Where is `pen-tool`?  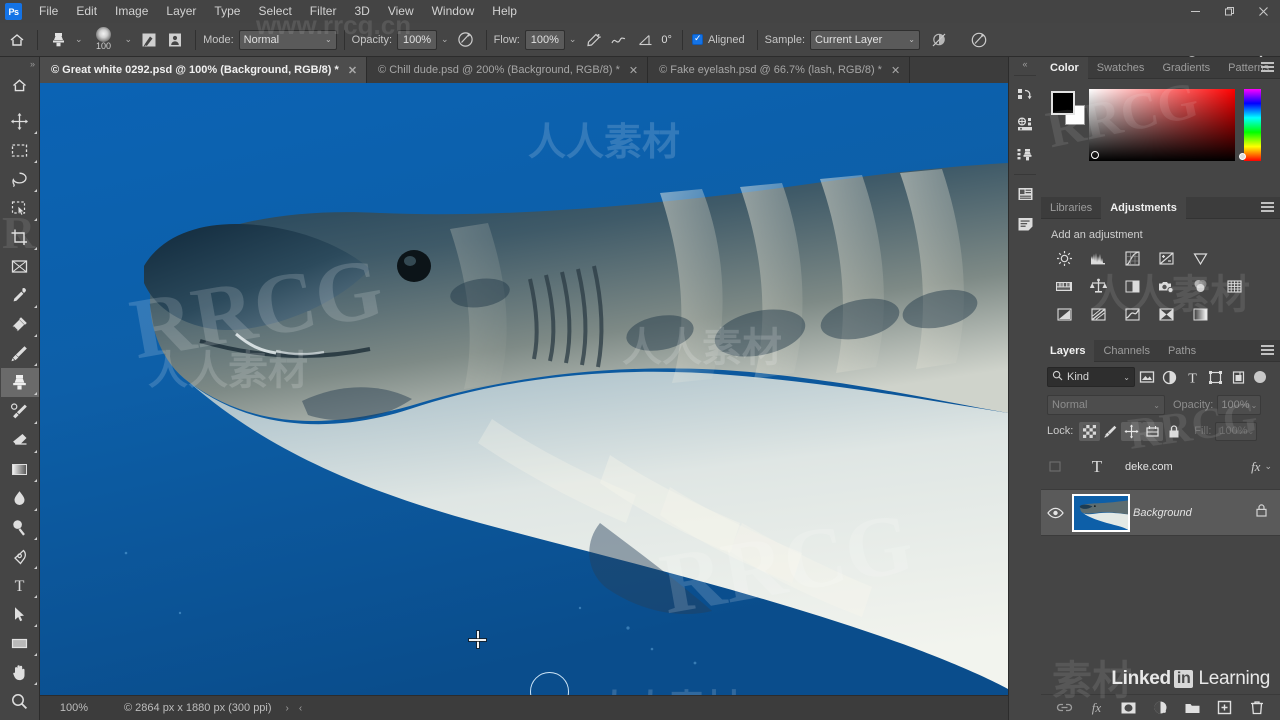
pen-tool is located at coordinates (20, 556).